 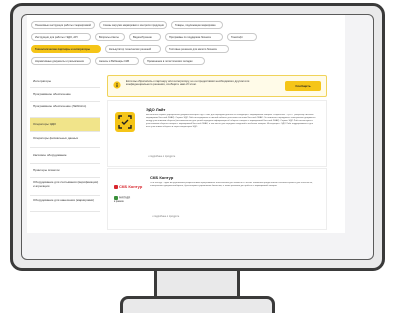 I want to click on chip-5: Видеообучение, so click(x=145, y=37).